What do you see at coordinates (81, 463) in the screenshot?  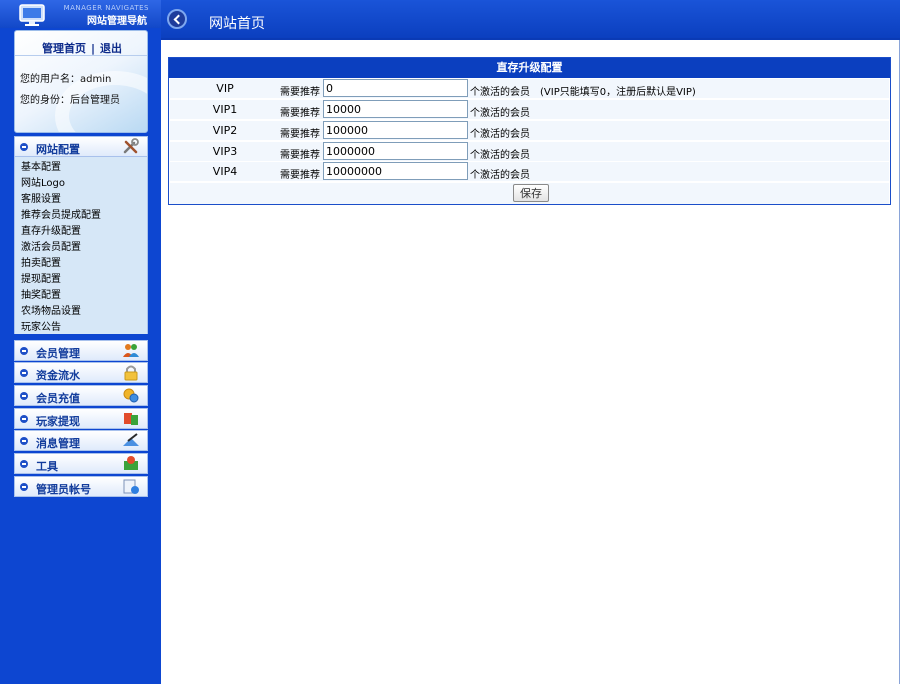 I see `menu-section-tools: 工具` at bounding box center [81, 463].